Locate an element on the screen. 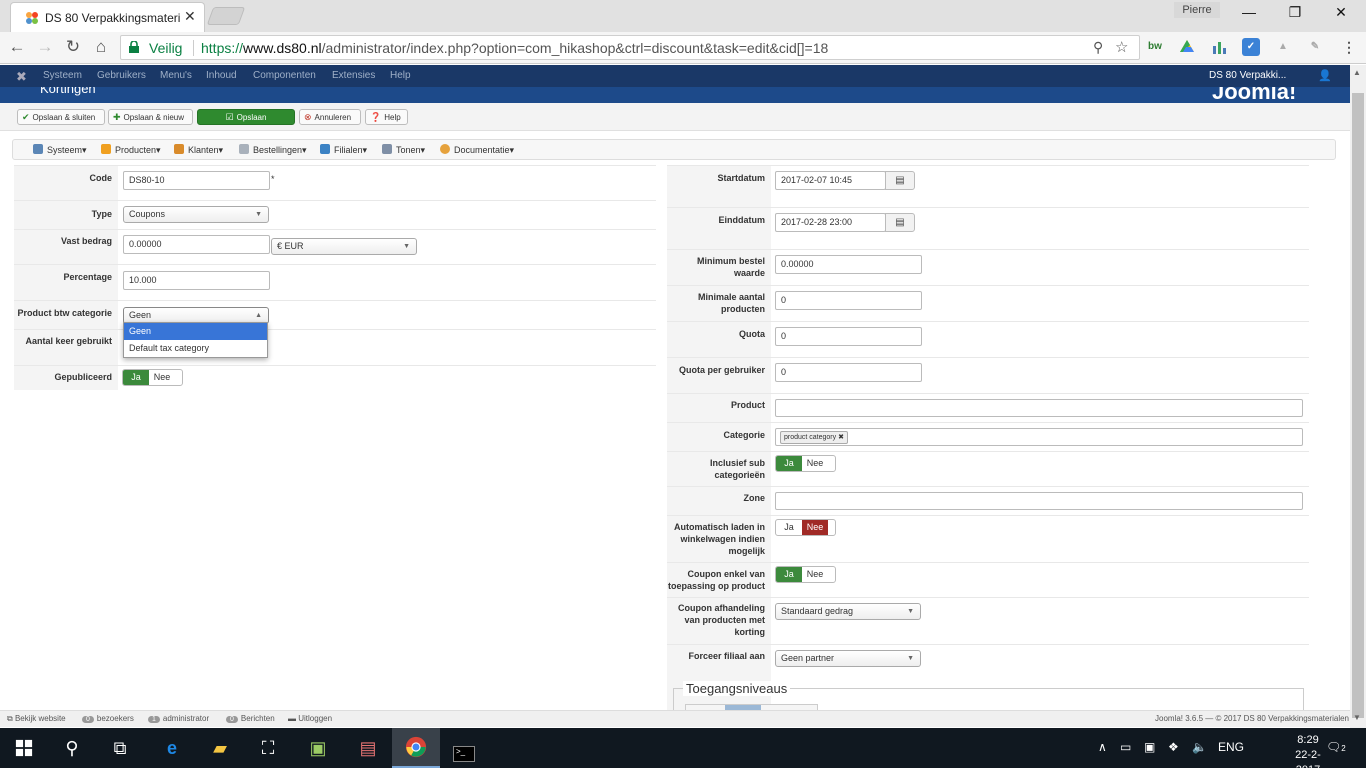 This screenshot has height=778, width=1366. hika-menu-bestellingen: Bestellingen▾ is located at coordinates (273, 150).